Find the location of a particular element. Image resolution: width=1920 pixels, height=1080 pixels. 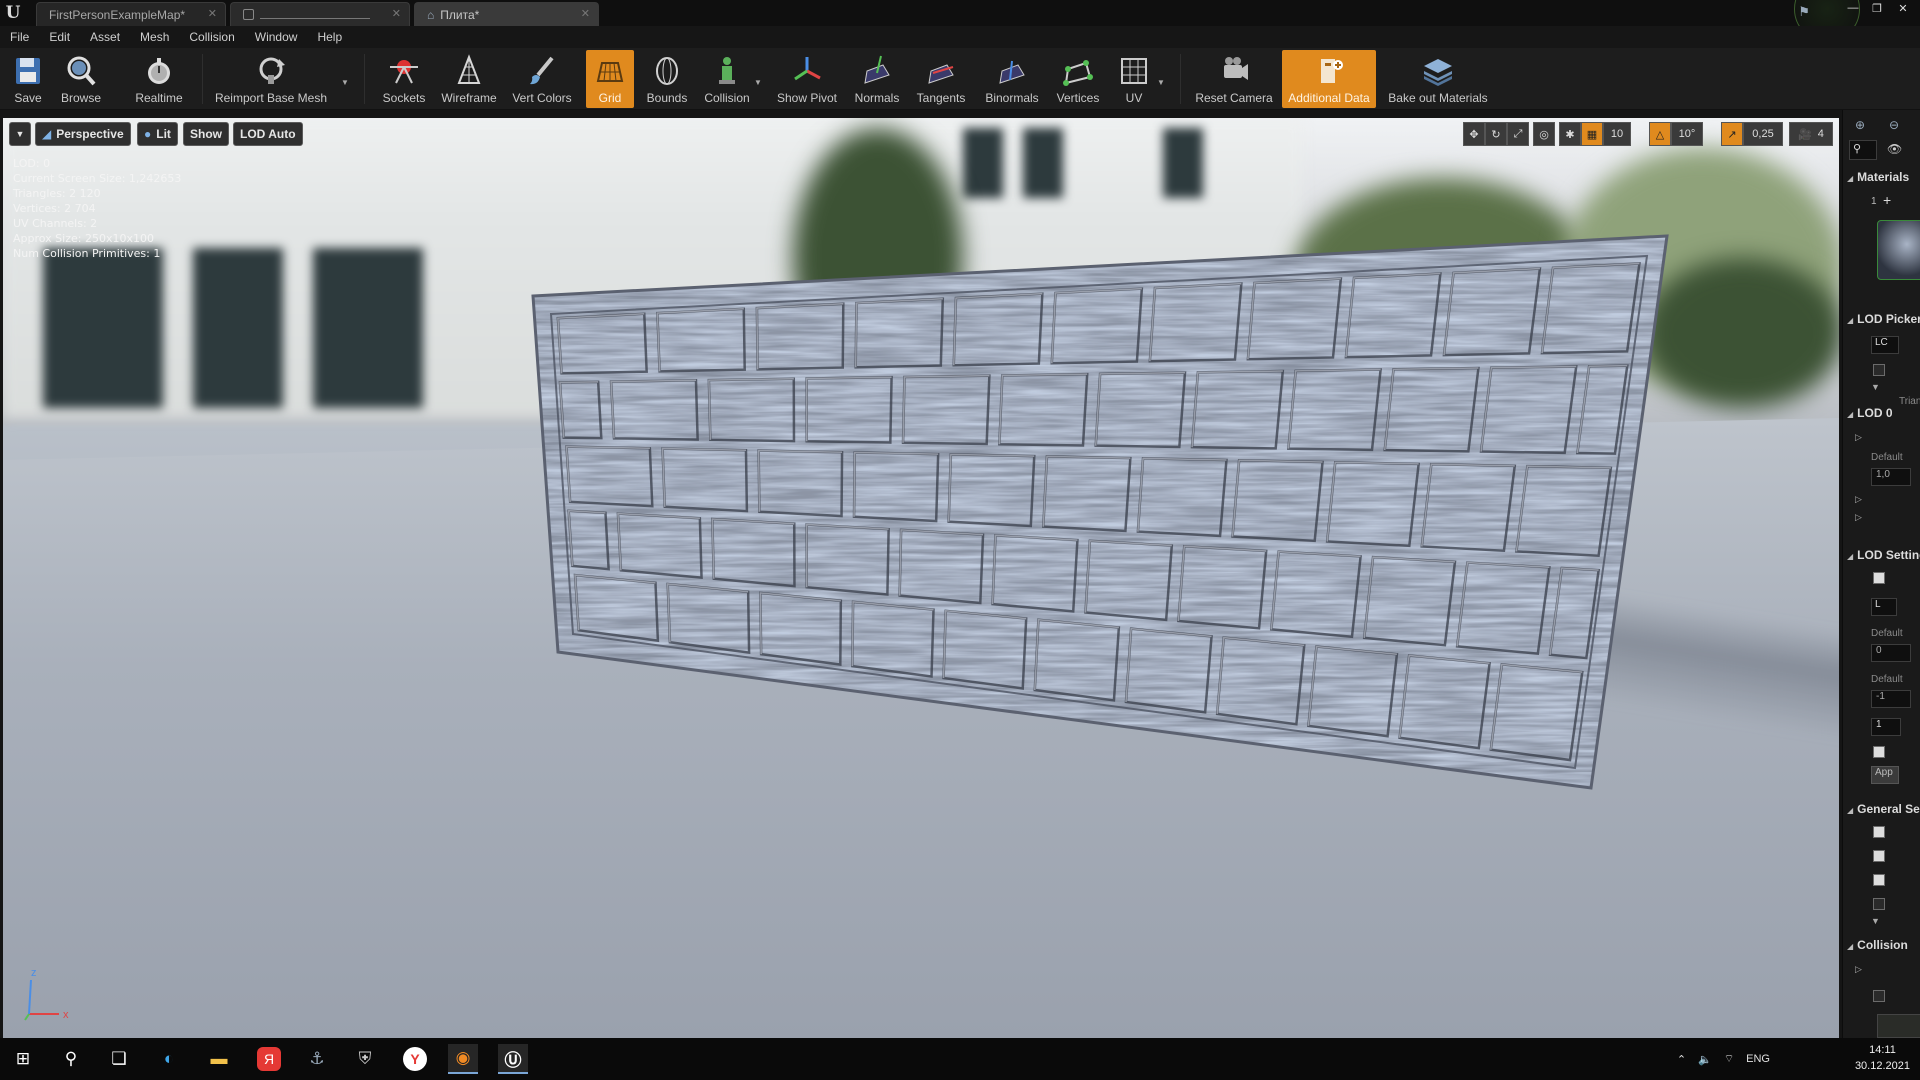

show-button: Show is located at coordinates (206, 134).